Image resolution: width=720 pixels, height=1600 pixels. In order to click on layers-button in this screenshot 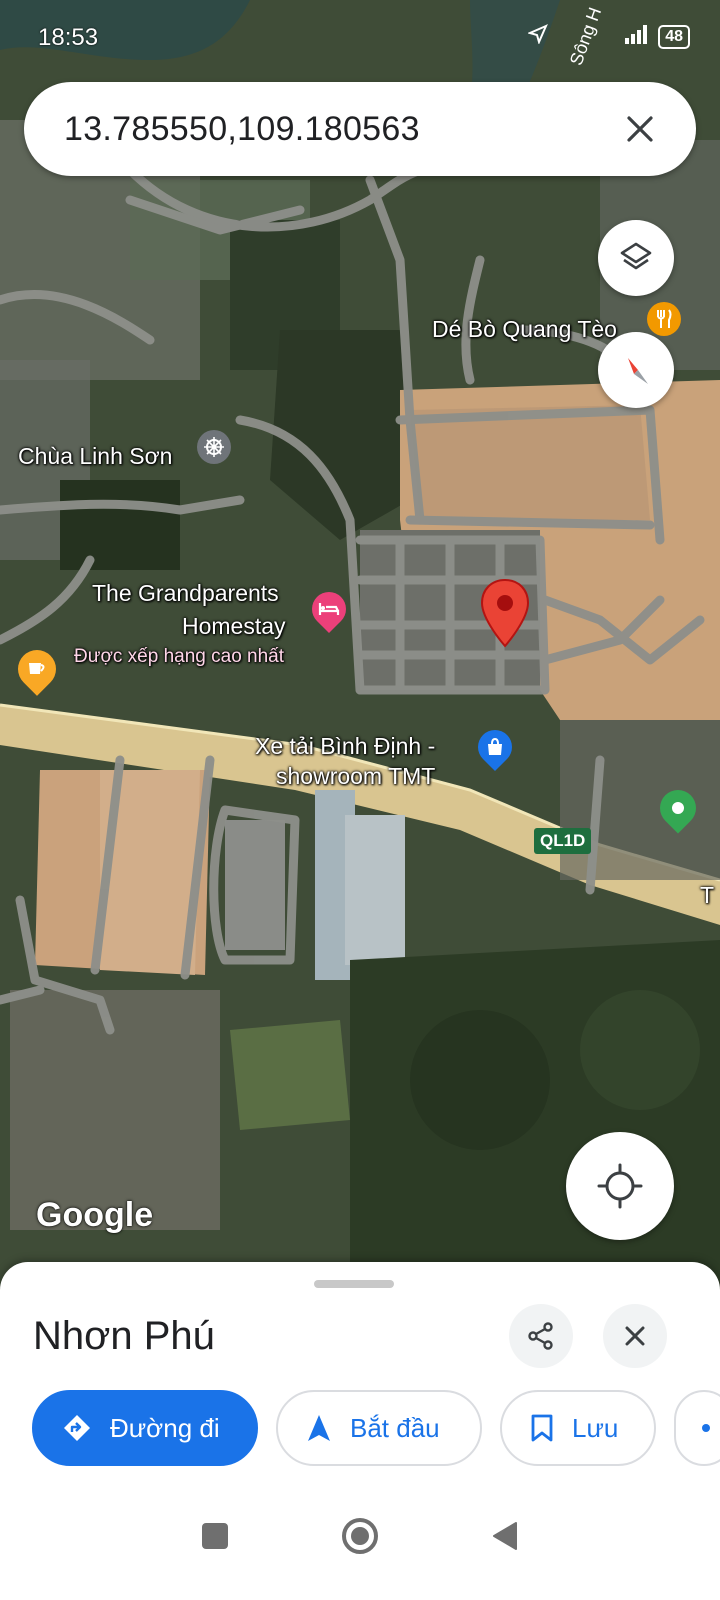, I will do `click(636, 258)`.